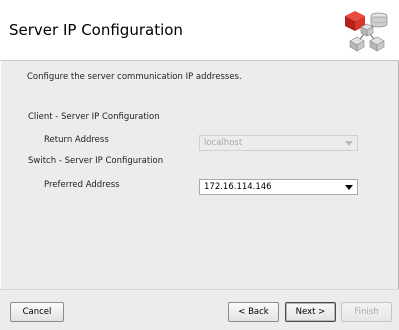  I want to click on back-button: < Back, so click(253, 312).